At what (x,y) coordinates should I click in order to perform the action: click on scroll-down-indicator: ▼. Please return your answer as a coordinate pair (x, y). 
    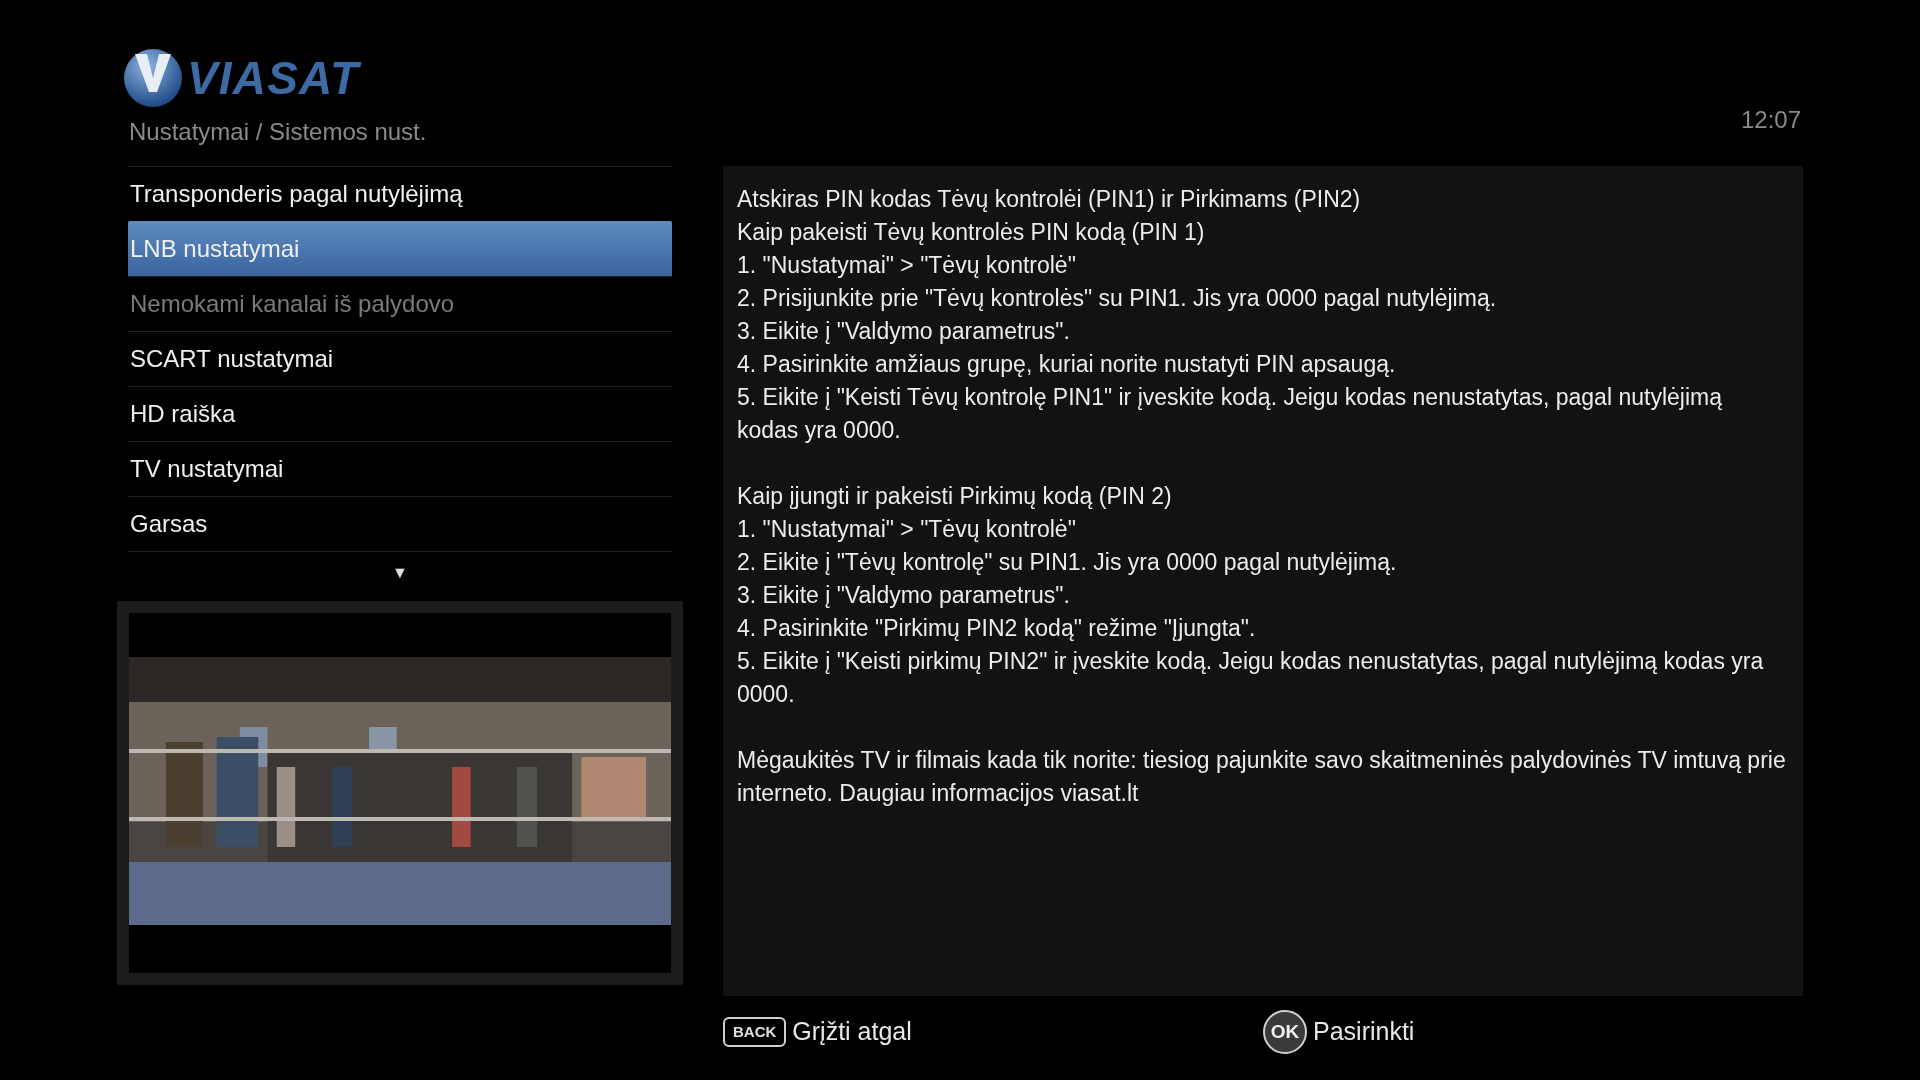
    Looking at the image, I should click on (400, 572).